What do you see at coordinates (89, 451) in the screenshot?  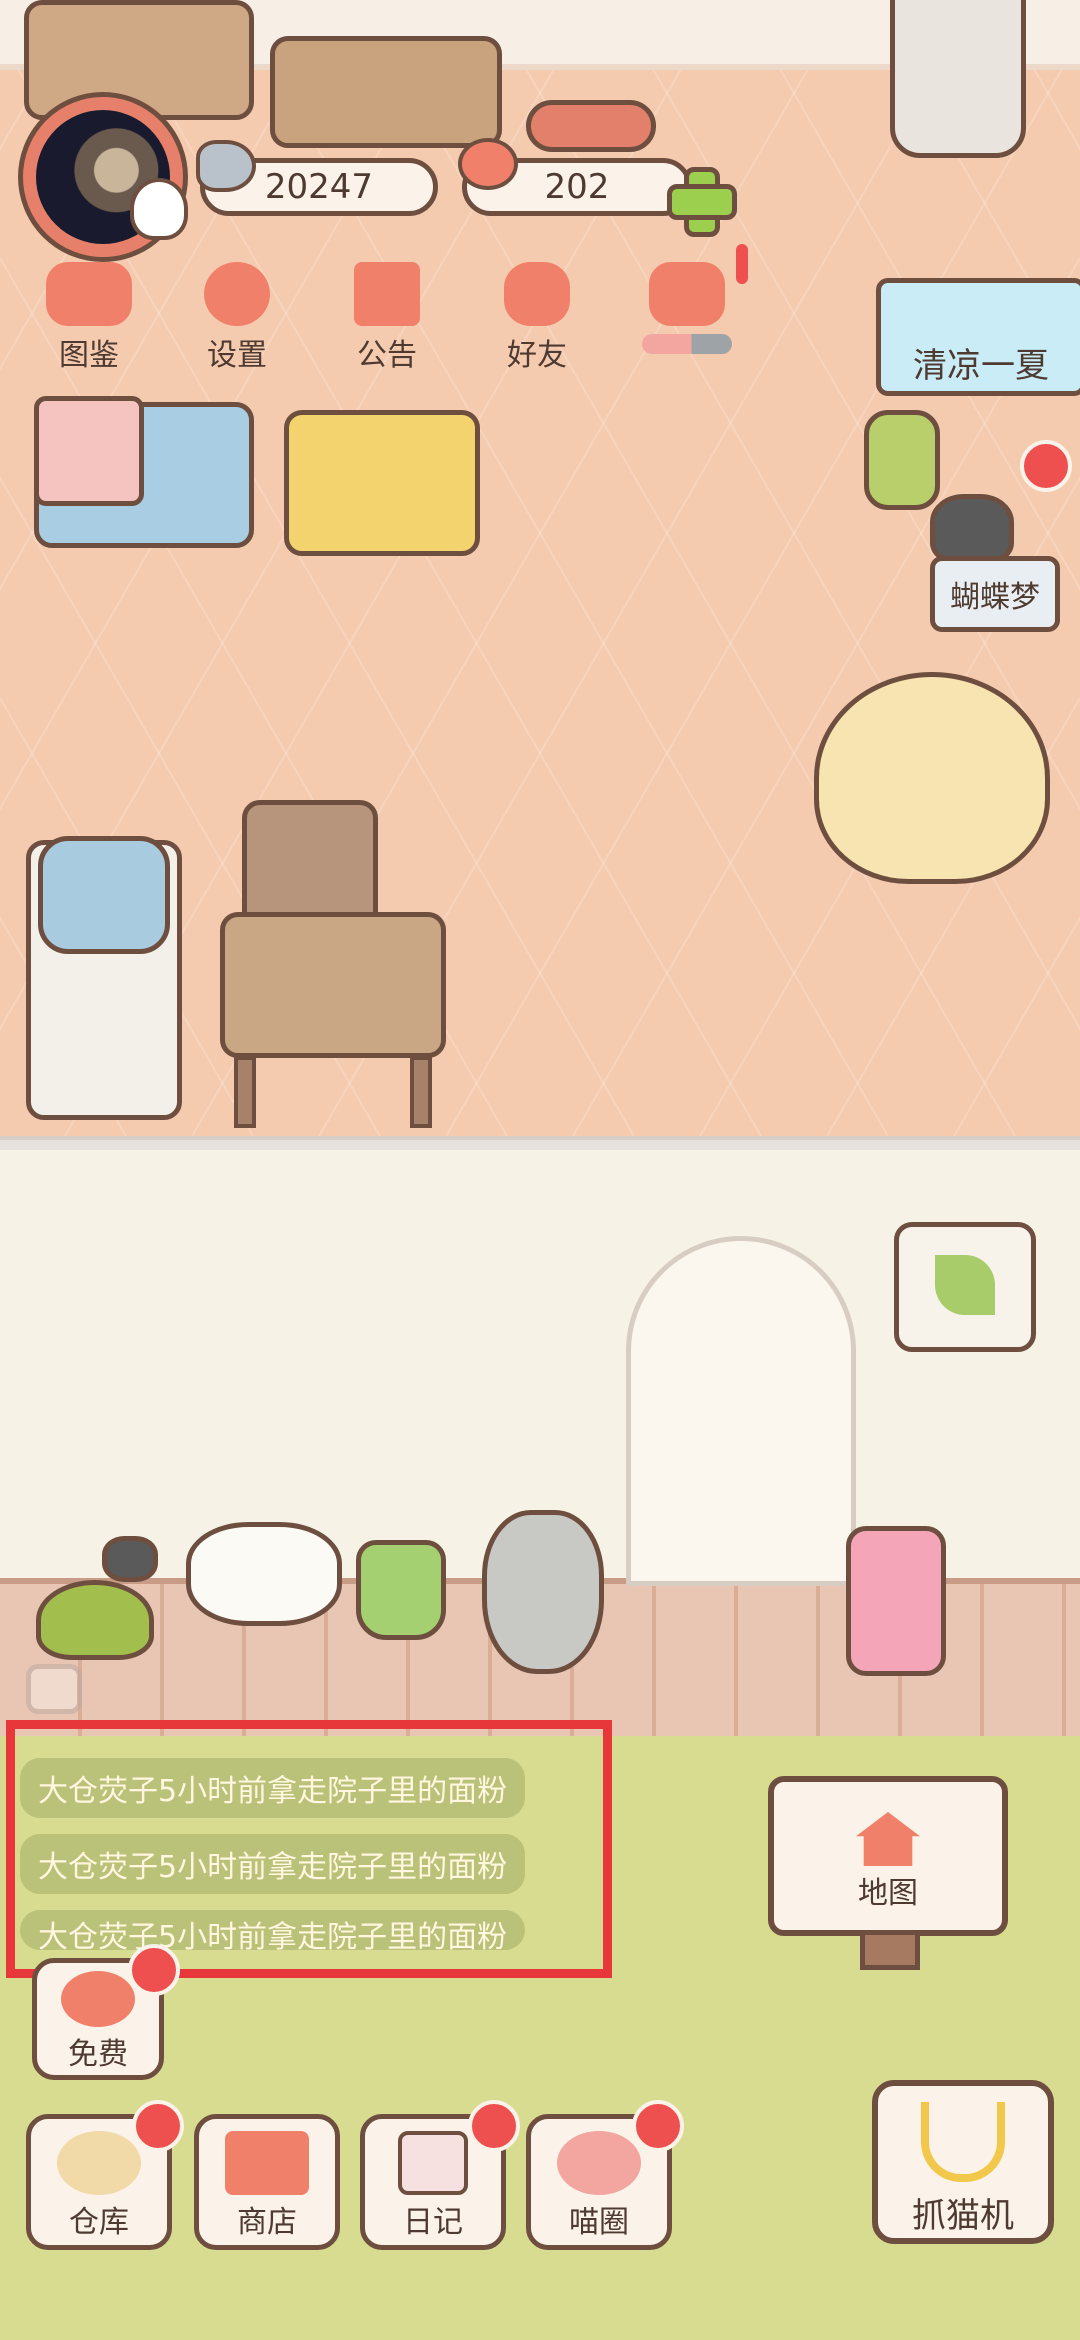 I see `calendar-icon` at bounding box center [89, 451].